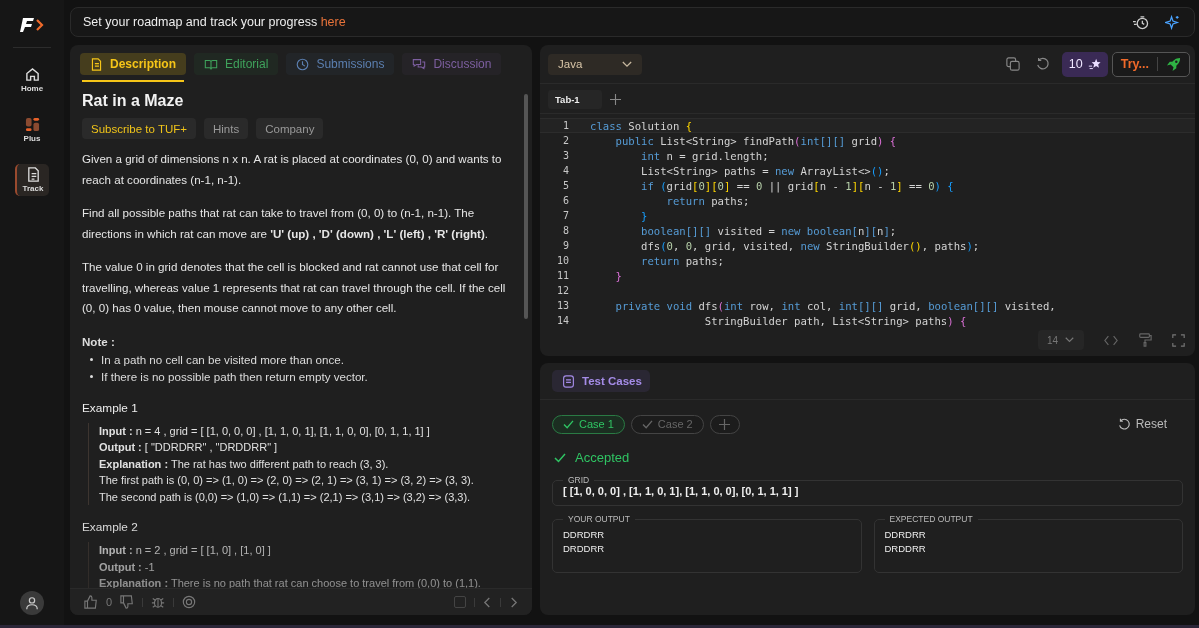 This screenshot has height=628, width=1199. What do you see at coordinates (303, 64) in the screenshot?
I see `clock-icon` at bounding box center [303, 64].